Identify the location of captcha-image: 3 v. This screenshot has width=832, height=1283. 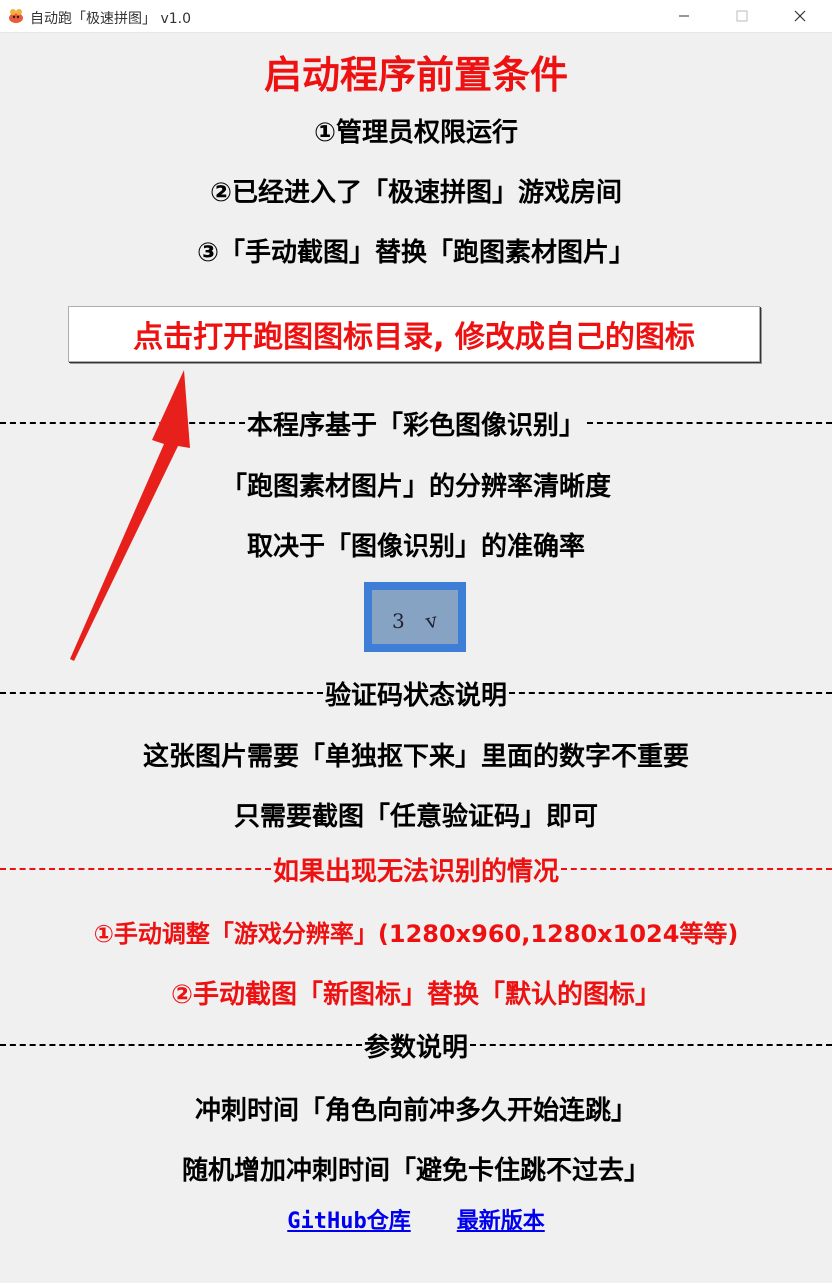
(415, 617).